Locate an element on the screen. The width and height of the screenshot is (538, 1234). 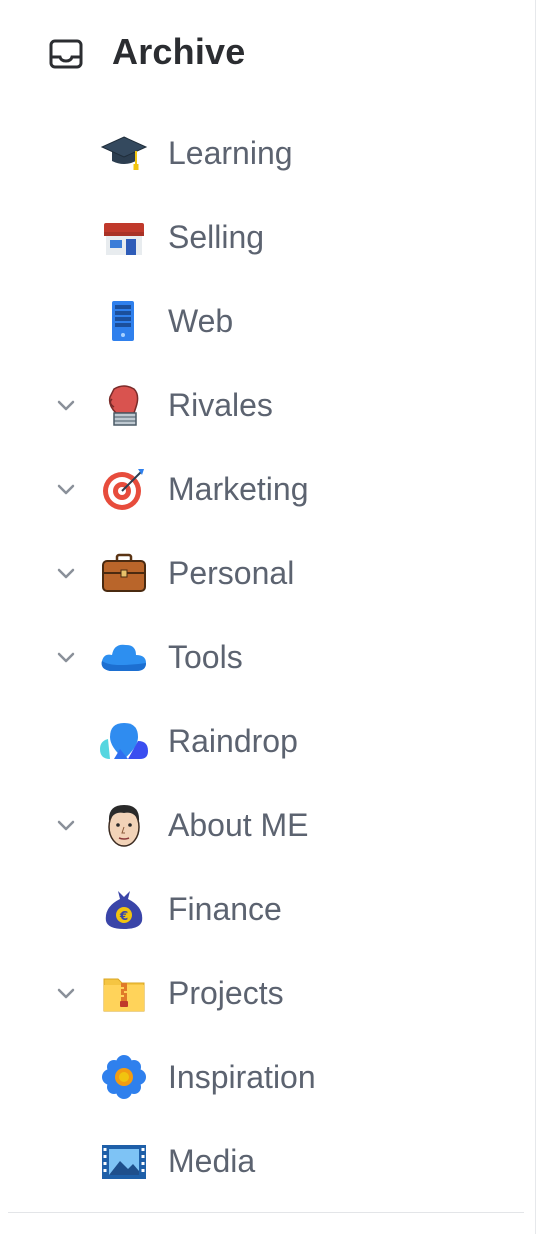
collection-item-about-me: About ME is located at coordinates (268, 825).